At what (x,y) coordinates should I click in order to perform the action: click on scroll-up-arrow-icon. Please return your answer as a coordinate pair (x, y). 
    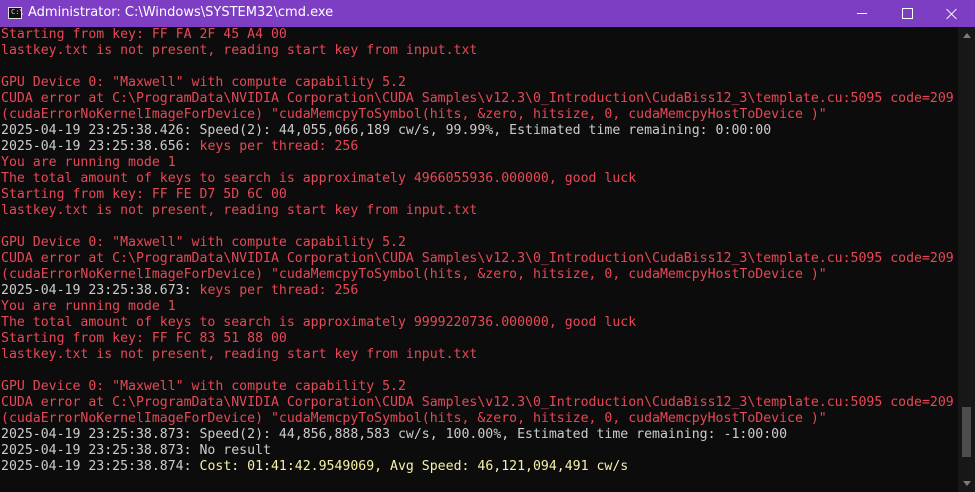
    Looking at the image, I should click on (967, 35).